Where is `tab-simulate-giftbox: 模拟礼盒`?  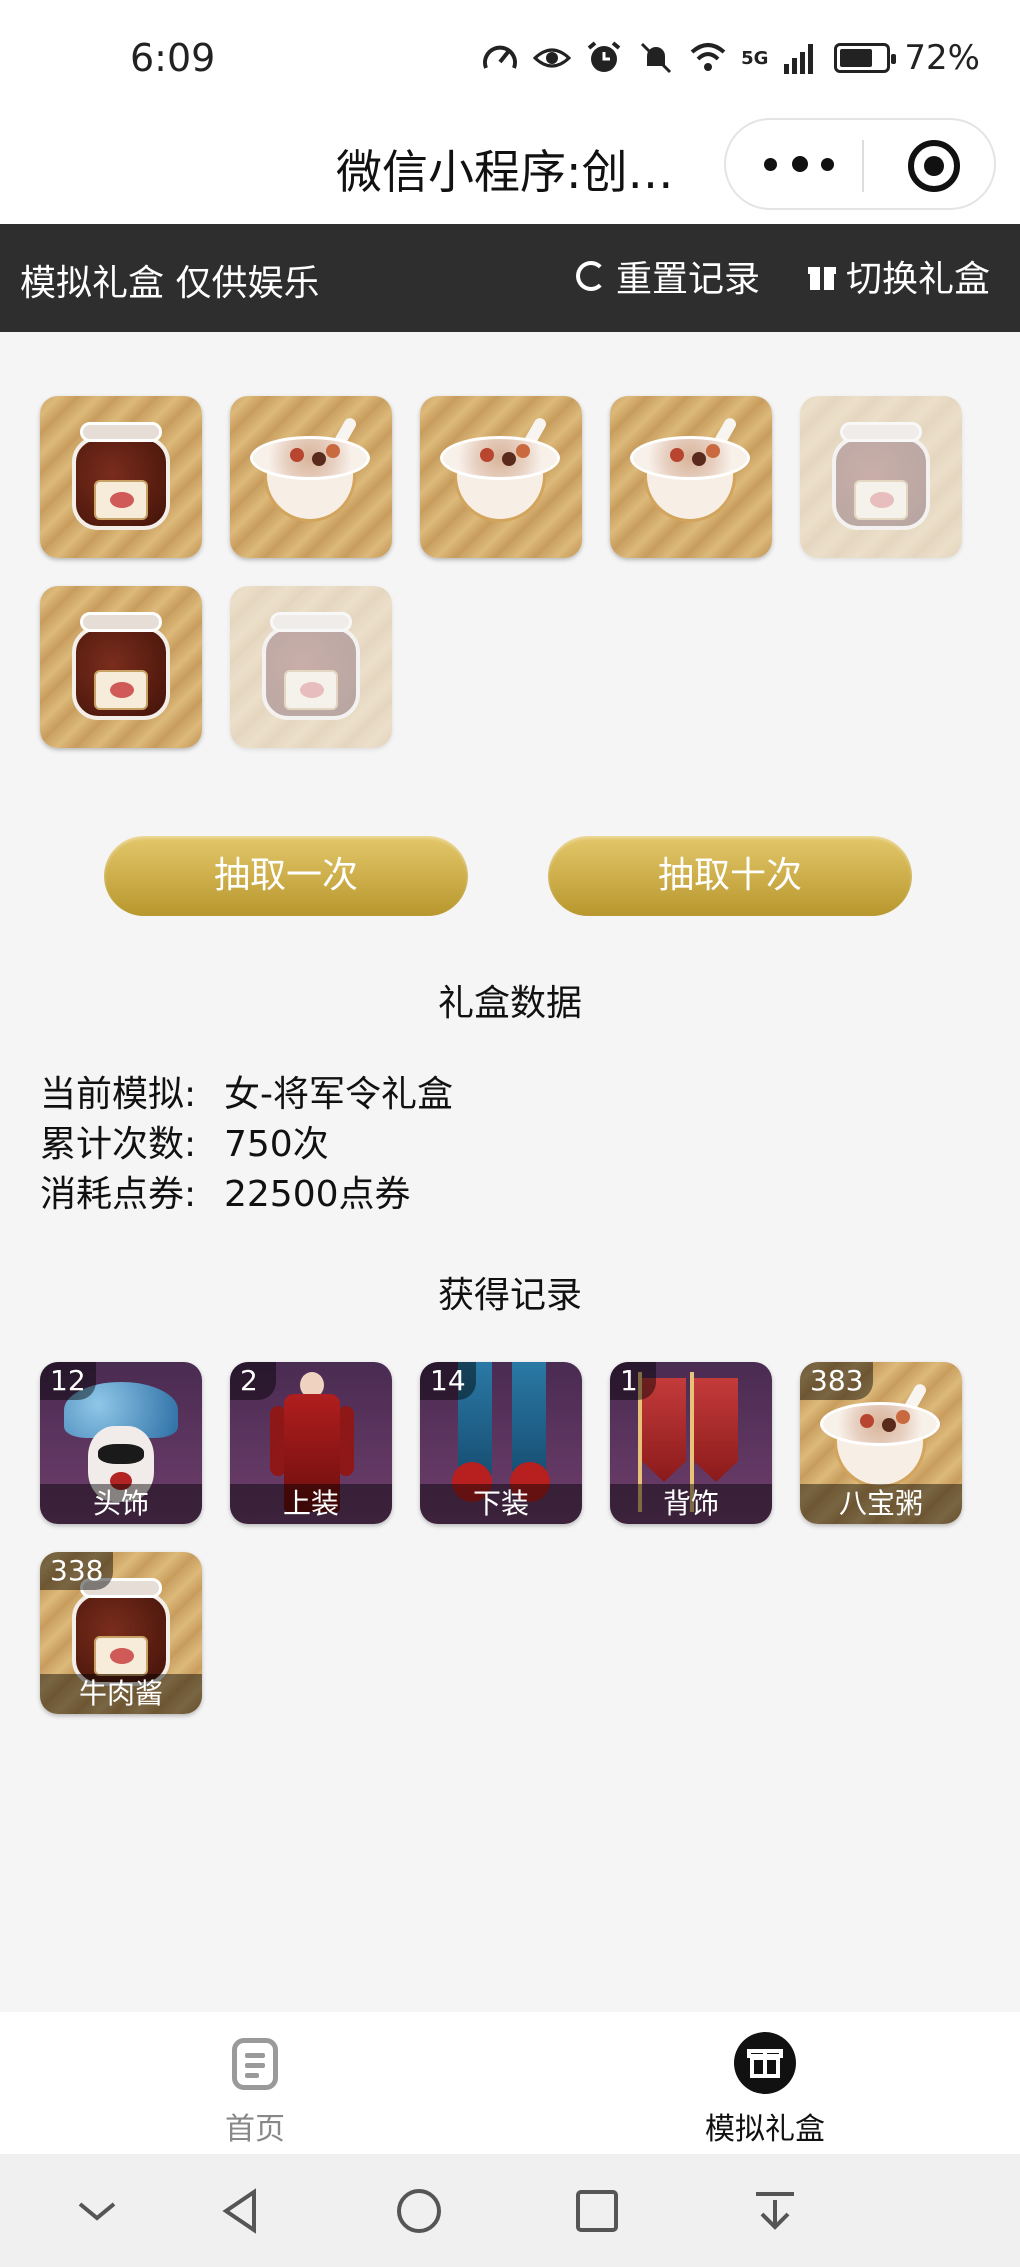 tab-simulate-giftbox: 模拟礼盒 is located at coordinates (765, 2083).